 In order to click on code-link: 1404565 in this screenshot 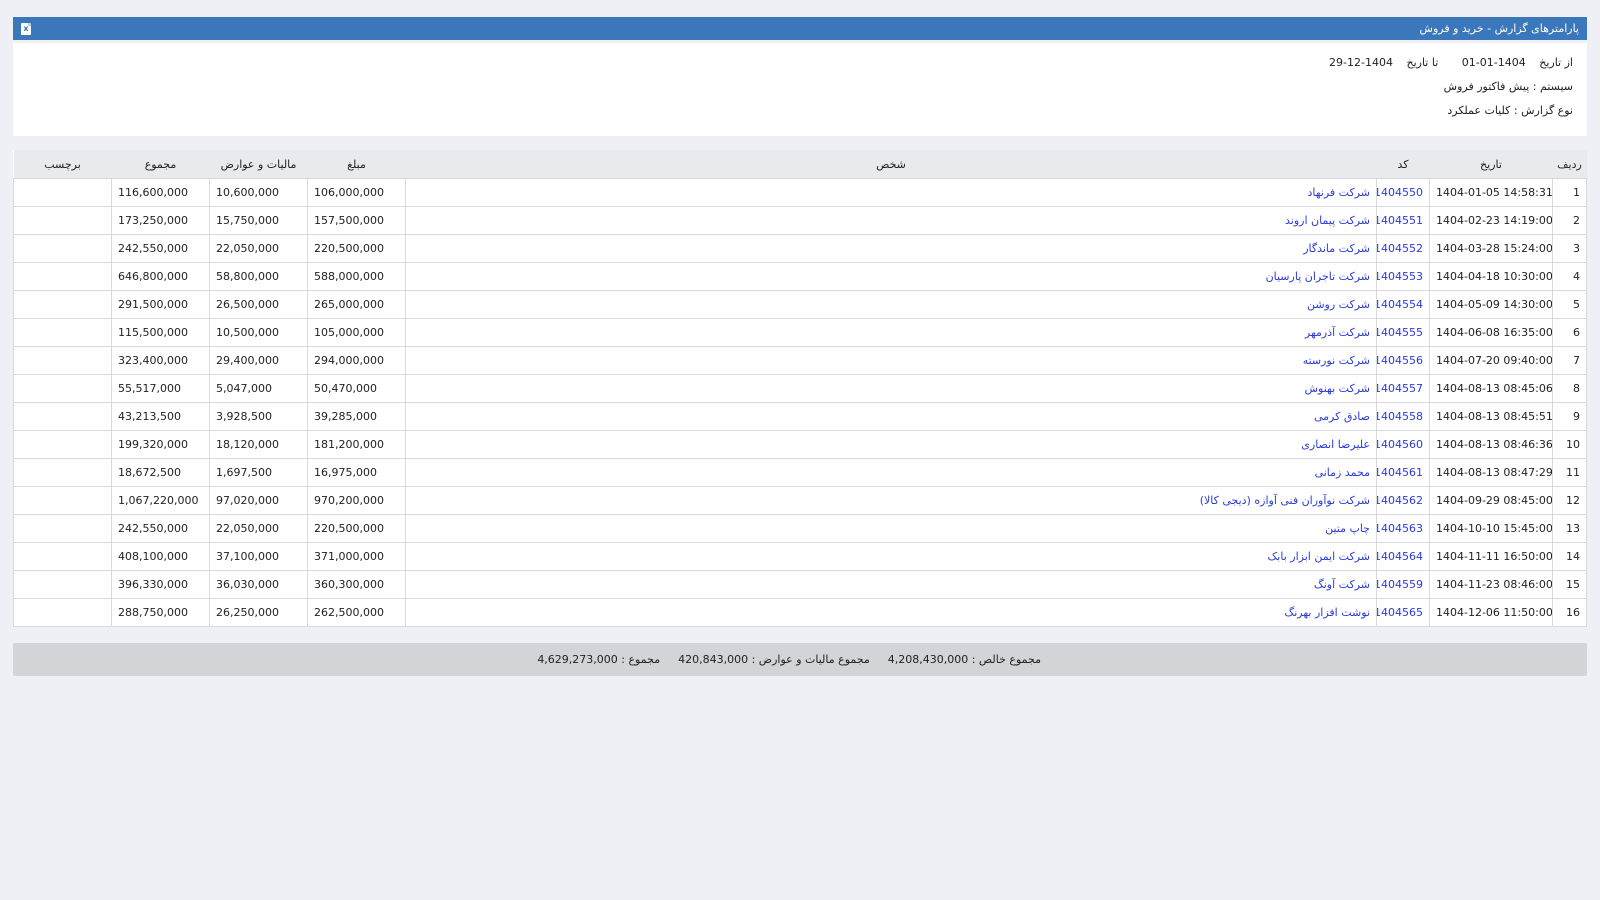, I will do `click(1401, 612)`.